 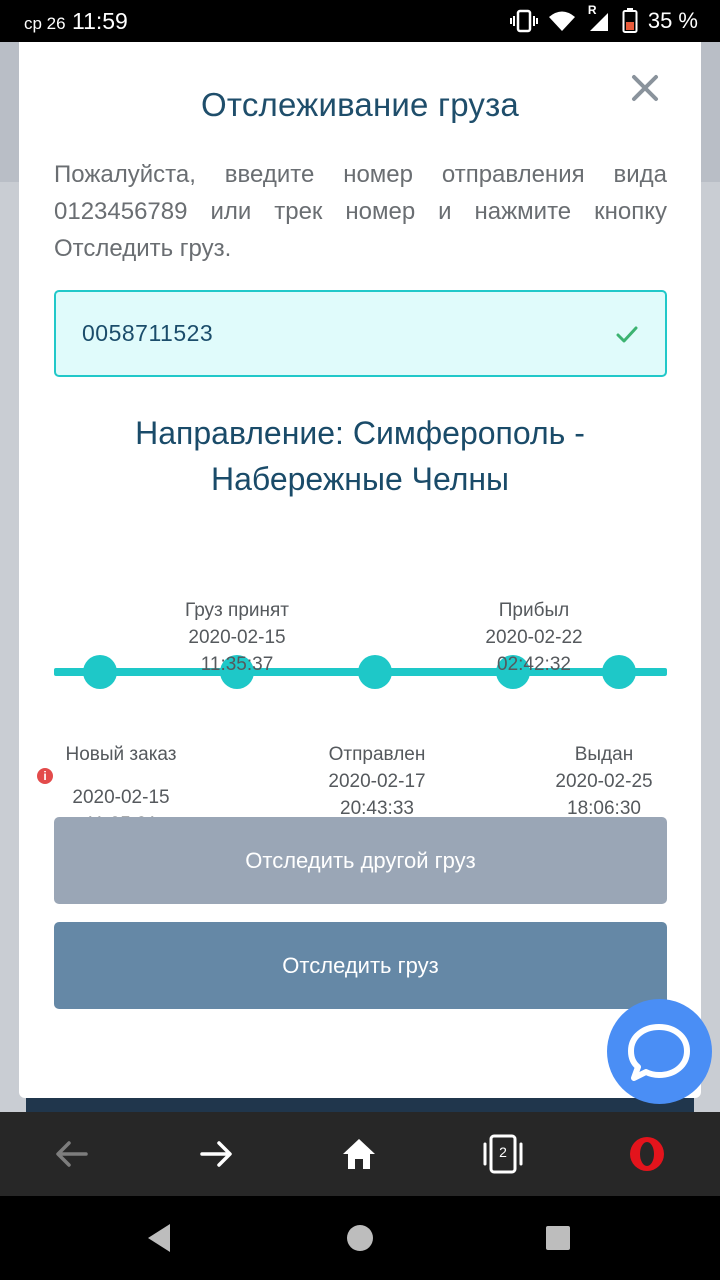 What do you see at coordinates (45, 23) in the screenshot?
I see `status-date: ср 26` at bounding box center [45, 23].